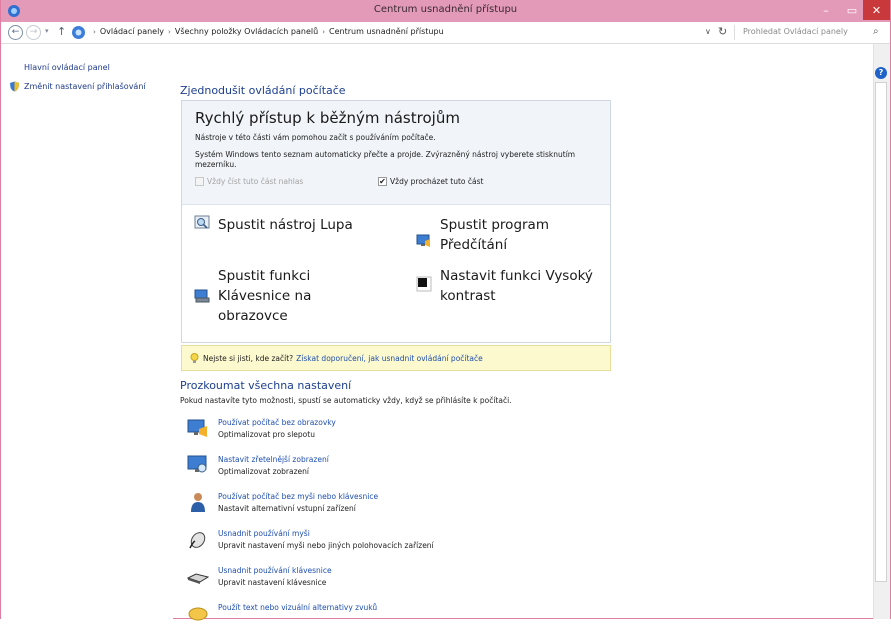  I want to click on window-title: Centrum usnadnění přístupu, so click(445, 9).